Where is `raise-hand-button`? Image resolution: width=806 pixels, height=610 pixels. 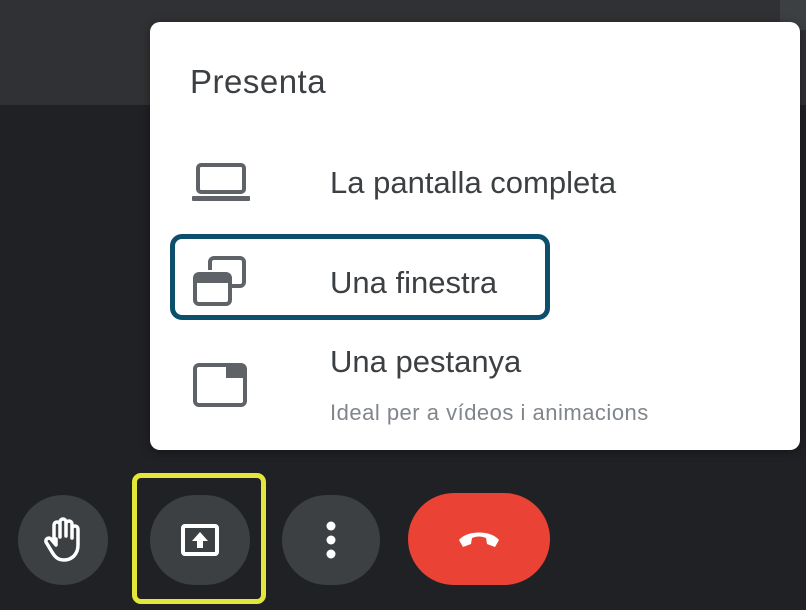
raise-hand-button is located at coordinates (63, 540).